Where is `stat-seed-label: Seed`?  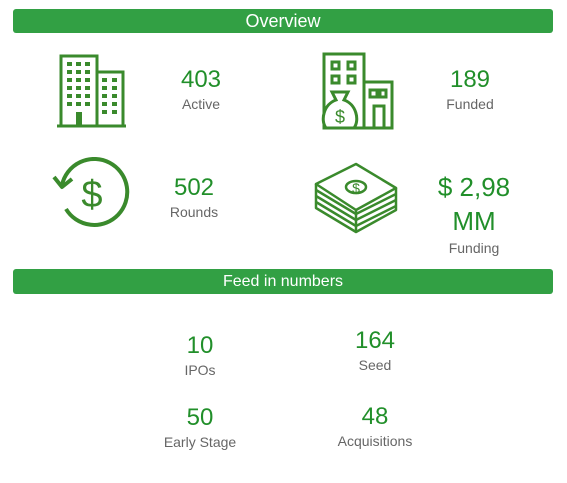 stat-seed-label: Seed is located at coordinates (375, 365).